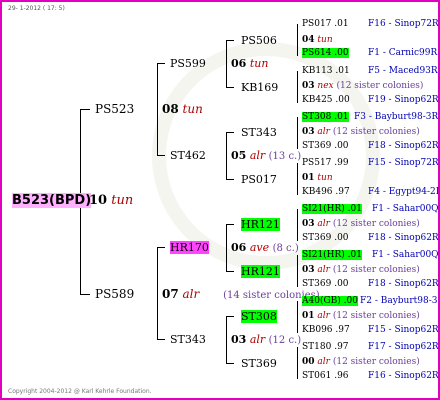  What do you see at coordinates (325, 347) in the screenshot?
I see `gen5-line1-8: ST180 .97` at bounding box center [325, 347].